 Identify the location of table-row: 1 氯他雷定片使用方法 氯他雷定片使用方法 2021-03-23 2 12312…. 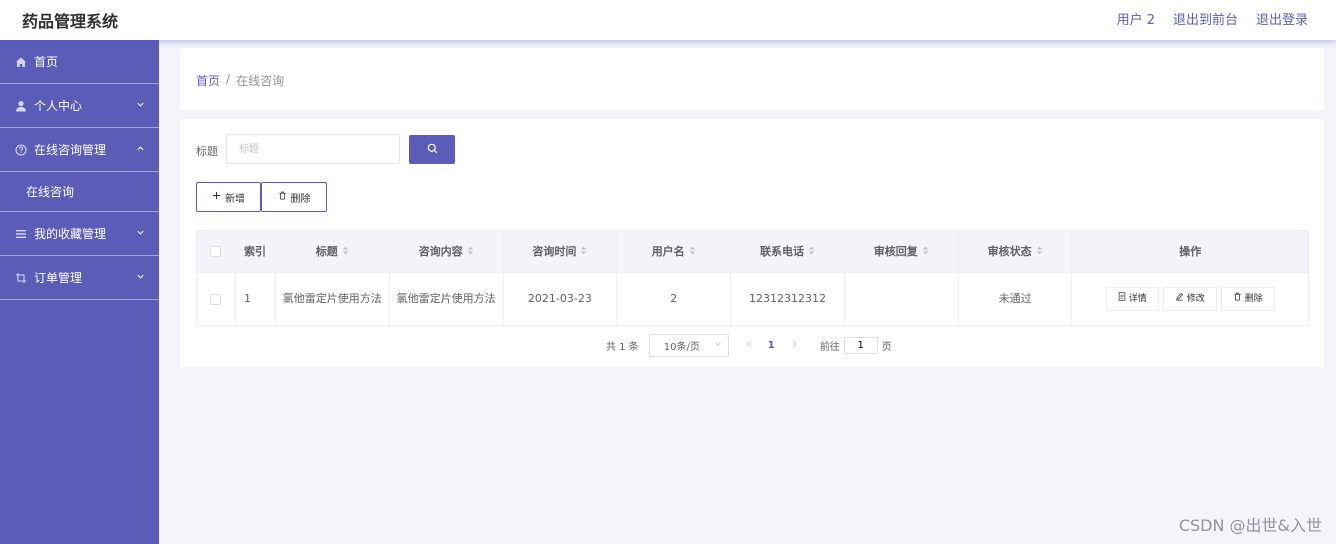
(752, 299).